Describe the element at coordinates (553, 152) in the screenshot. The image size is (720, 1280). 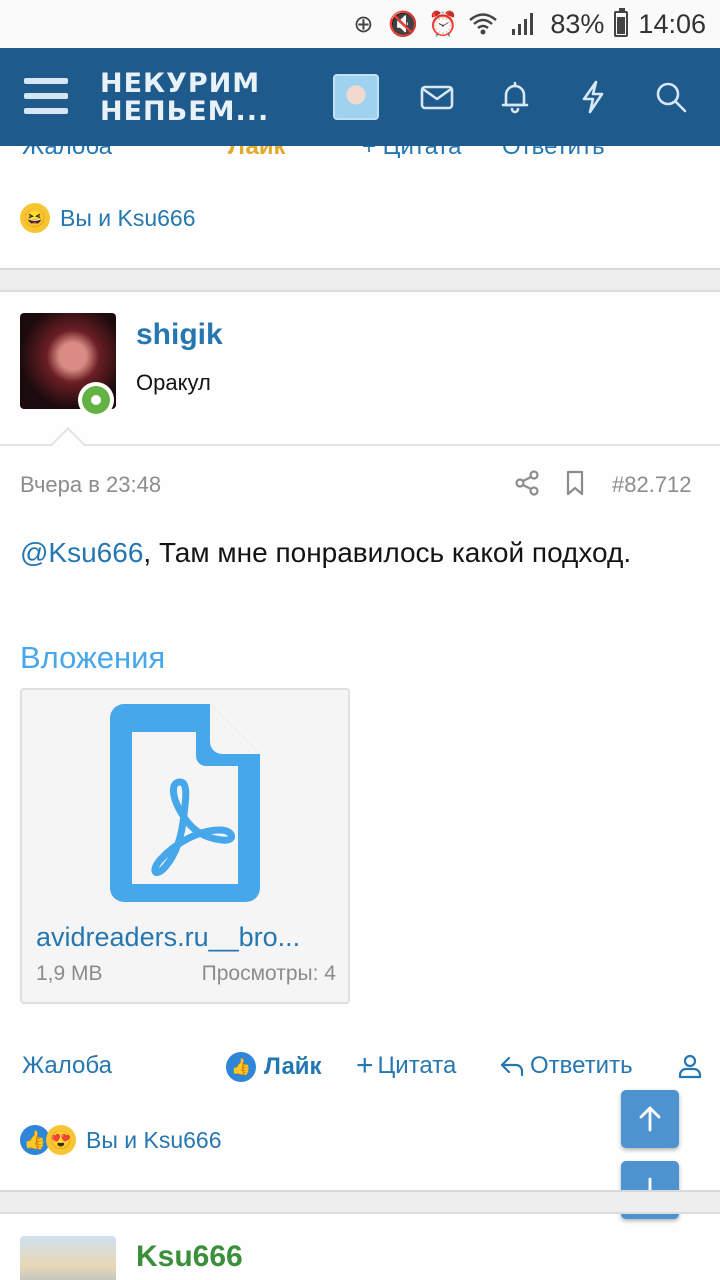
I see `previous-reply-link: Ответить` at that location.